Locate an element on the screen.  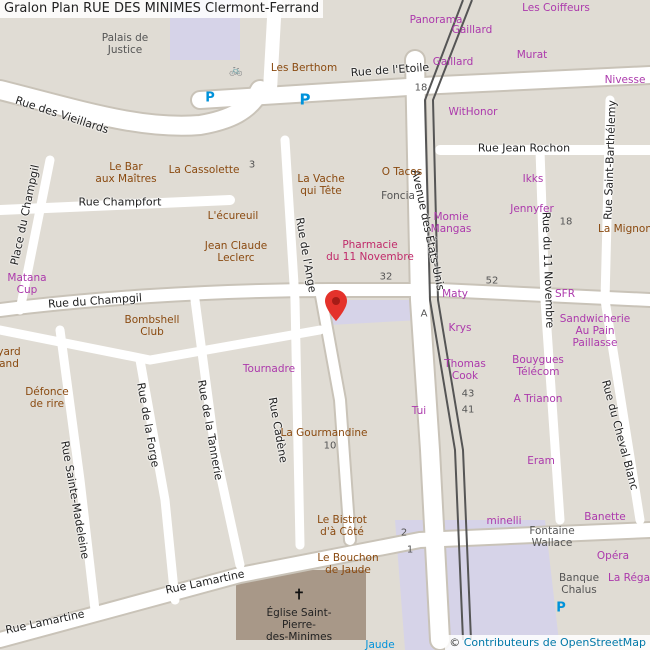
poi-bouygues: Bouygues Télécom is located at coordinates (538, 366).